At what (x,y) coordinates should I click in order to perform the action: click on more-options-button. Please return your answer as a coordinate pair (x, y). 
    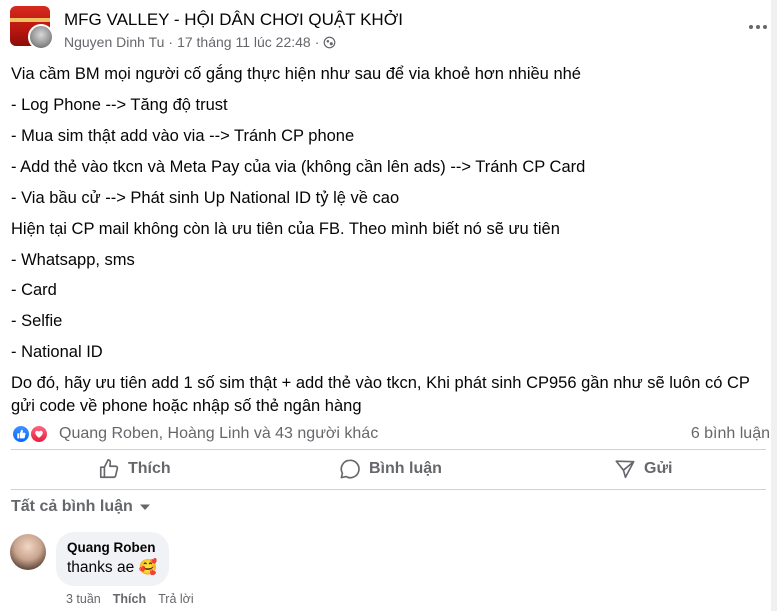
    Looking at the image, I should click on (758, 24).